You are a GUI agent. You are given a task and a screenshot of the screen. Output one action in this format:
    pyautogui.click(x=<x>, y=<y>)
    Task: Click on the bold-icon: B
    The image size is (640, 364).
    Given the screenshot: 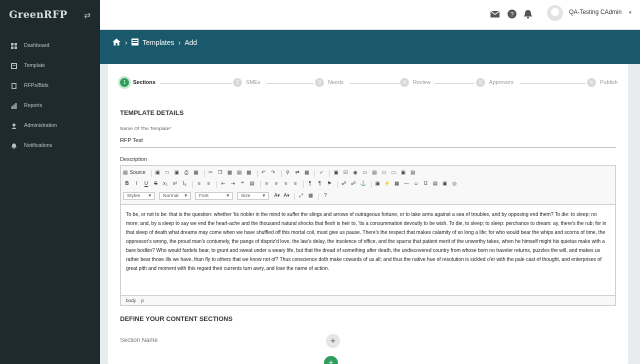 What is the action you would take?
    pyautogui.click(x=127, y=184)
    